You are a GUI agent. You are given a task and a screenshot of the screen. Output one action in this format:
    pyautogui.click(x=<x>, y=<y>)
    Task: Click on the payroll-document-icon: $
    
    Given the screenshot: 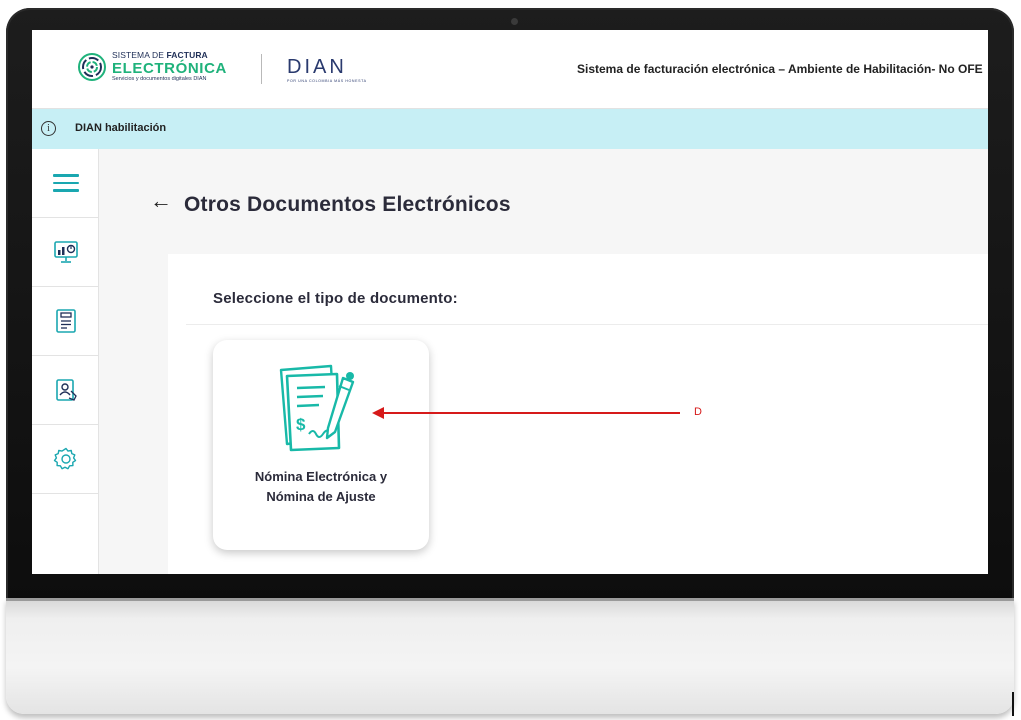 What is the action you would take?
    pyautogui.click(x=317, y=408)
    